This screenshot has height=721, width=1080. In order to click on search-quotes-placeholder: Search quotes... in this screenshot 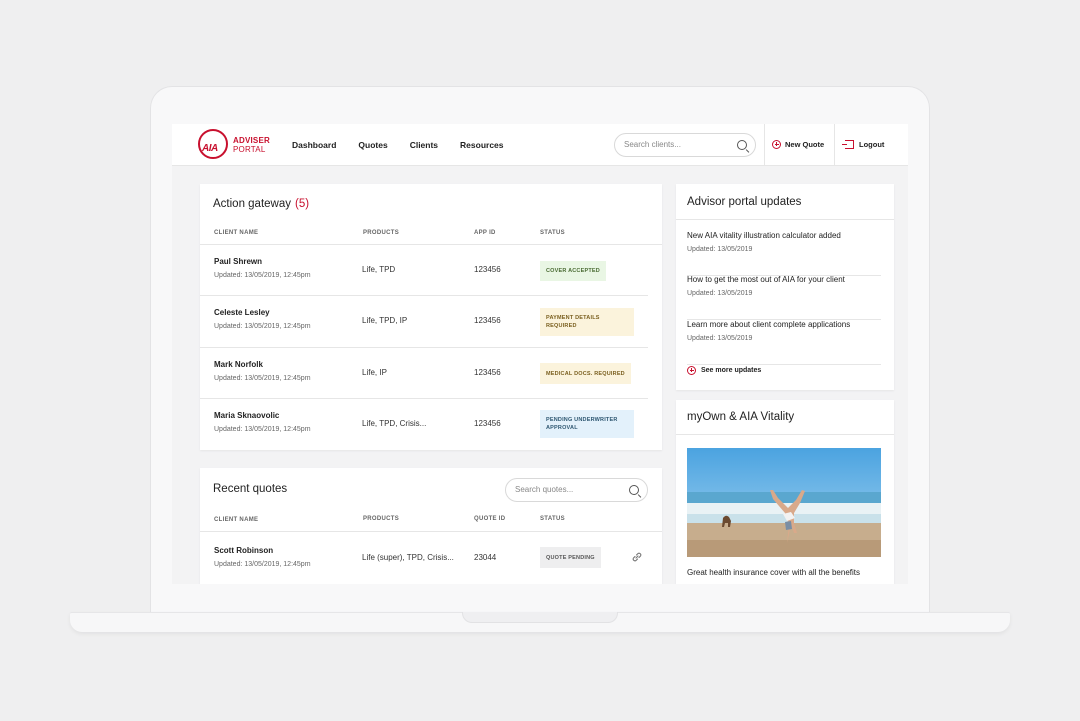, I will do `click(544, 489)`.